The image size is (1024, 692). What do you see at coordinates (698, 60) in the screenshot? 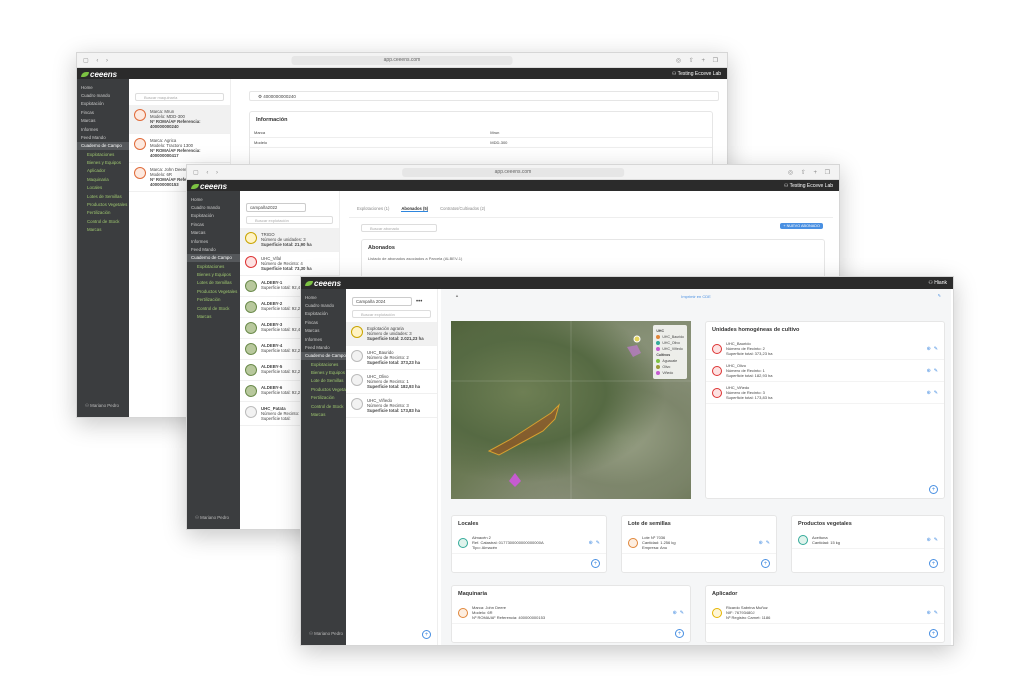
I see `browser-tools-icon: ◎ ⇧ + ❐` at bounding box center [698, 60].